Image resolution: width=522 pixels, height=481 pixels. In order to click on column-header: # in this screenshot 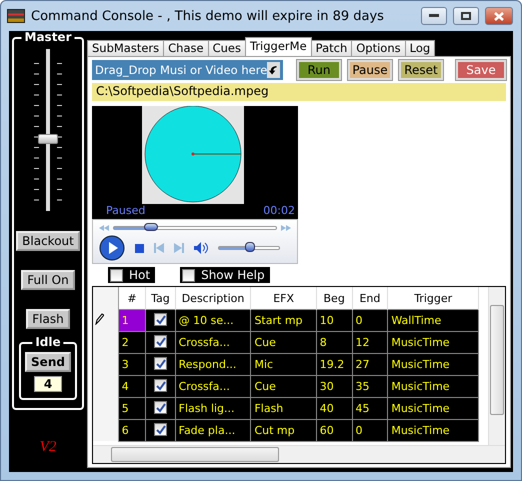, I will do `click(132, 298)`.